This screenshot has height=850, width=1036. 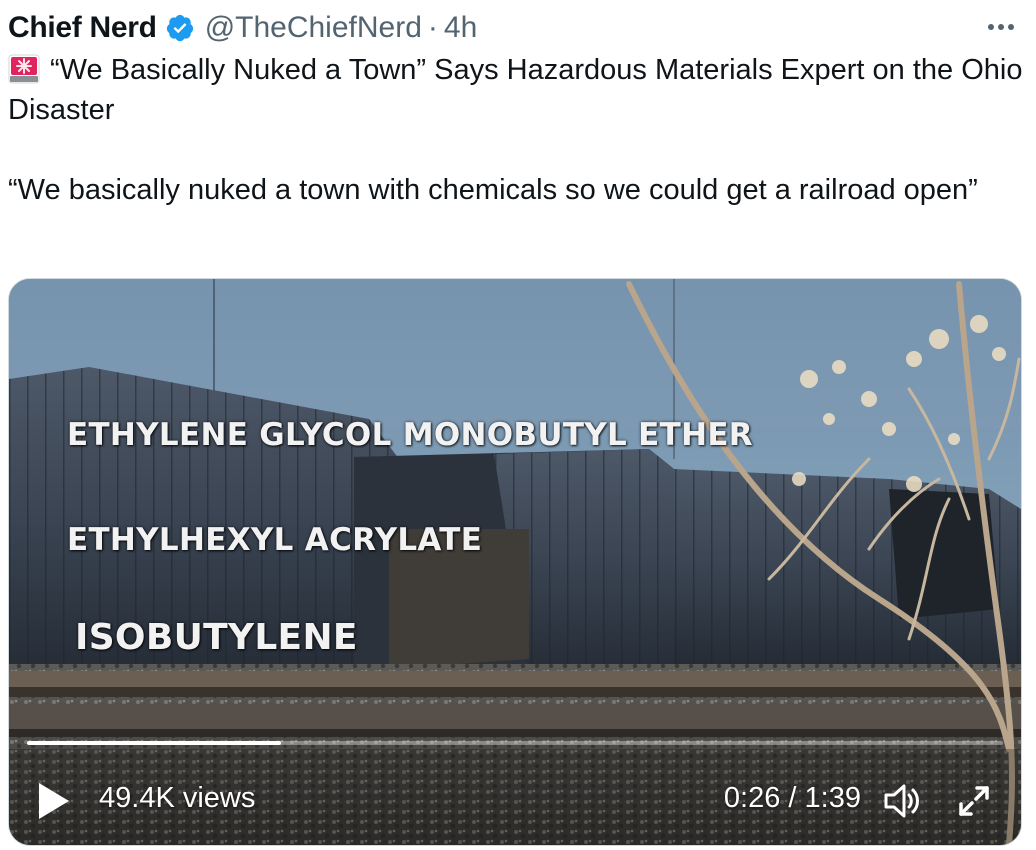 I want to click on video-progress-bar, so click(x=515, y=743).